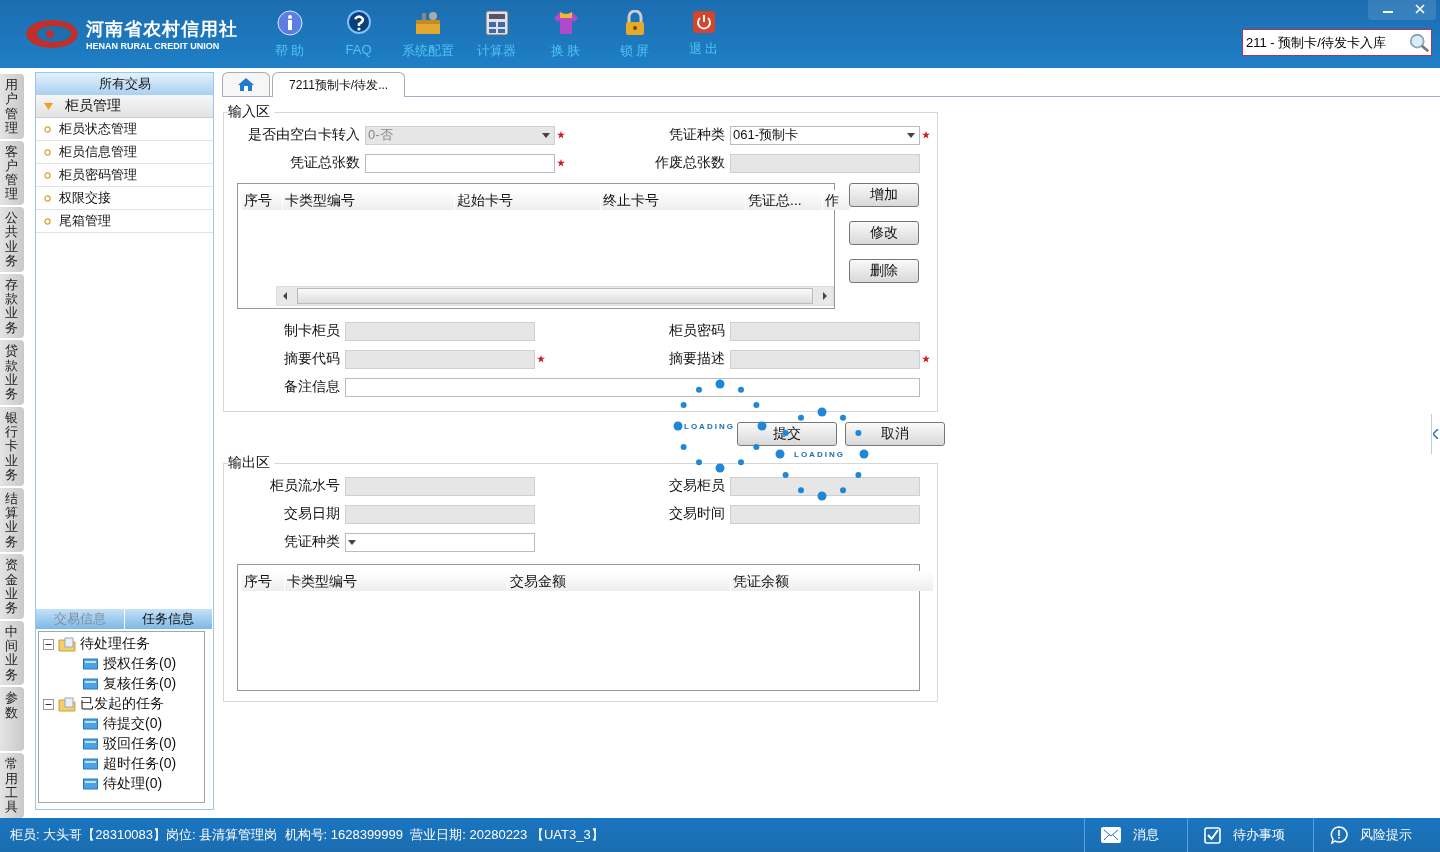  Describe the element at coordinates (98, 175) in the screenshot. I see `menu-item: 柜员密码管理` at that location.